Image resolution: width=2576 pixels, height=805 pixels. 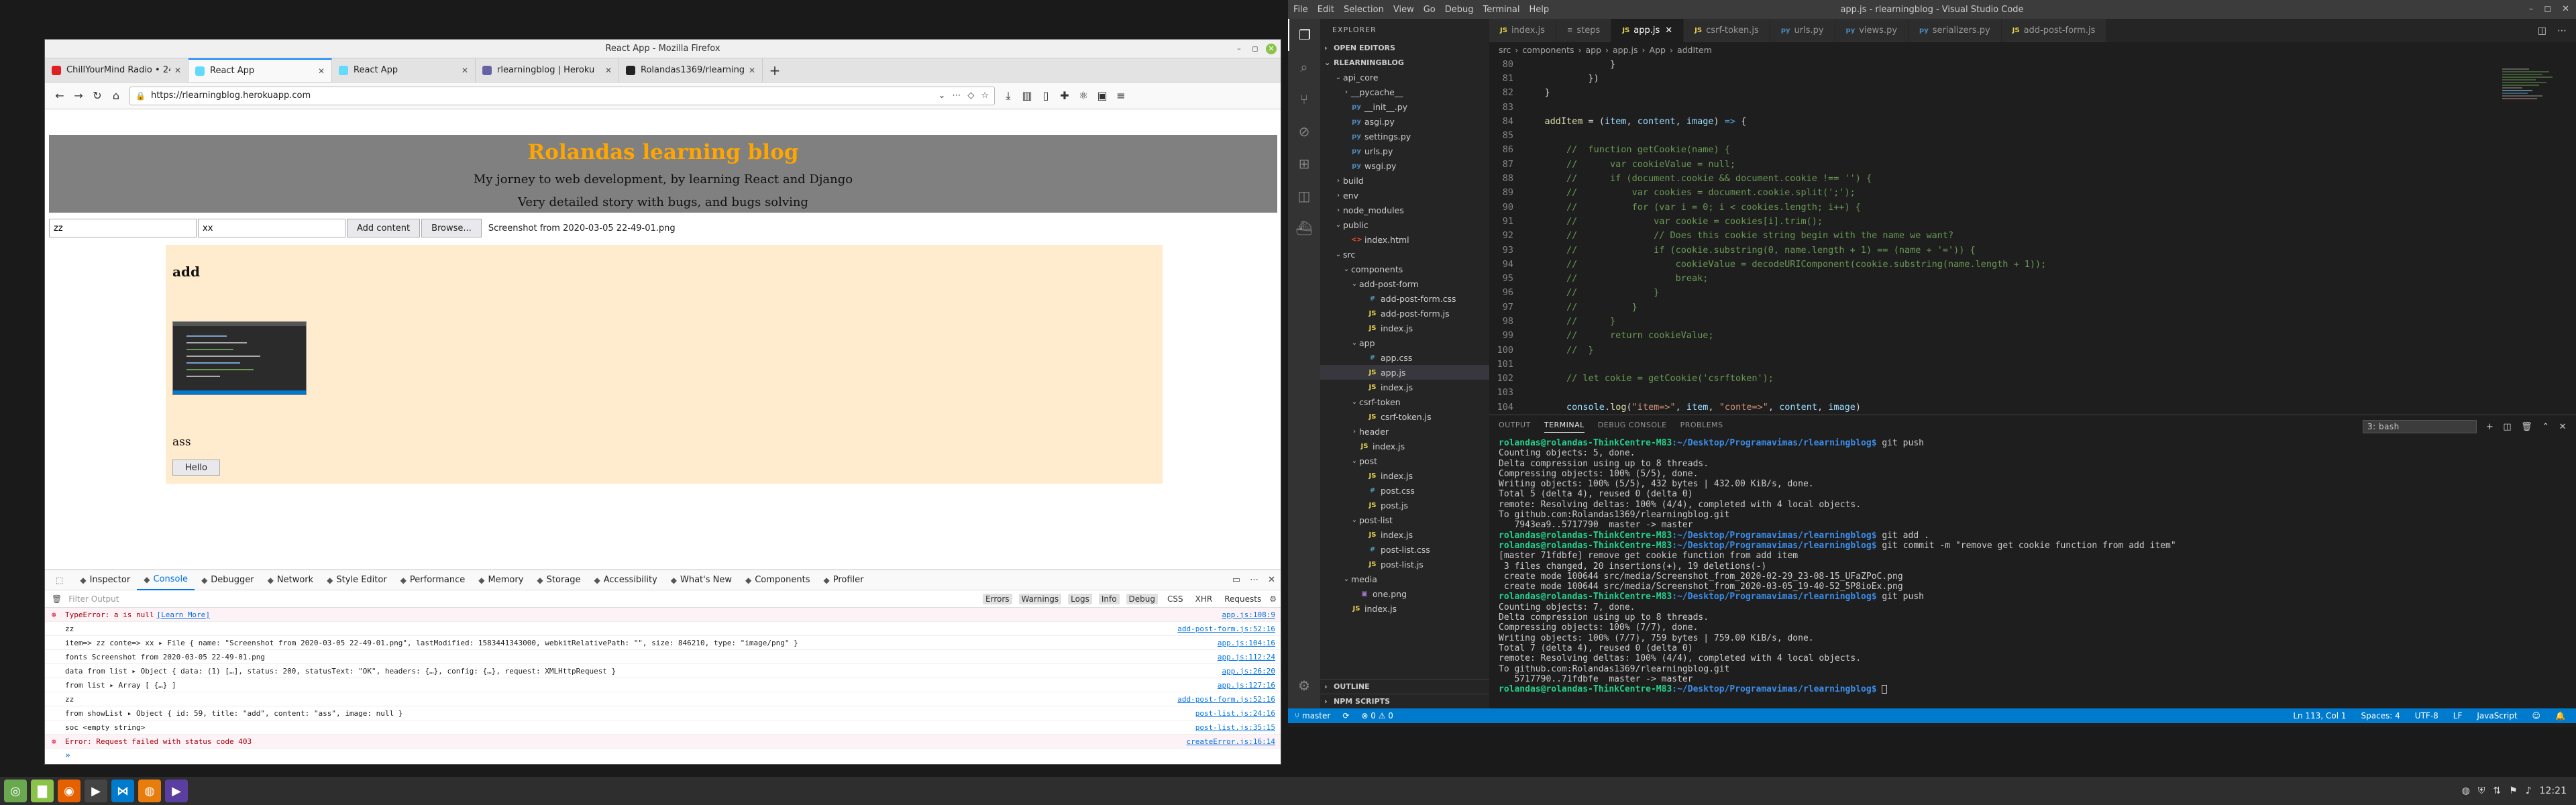 What do you see at coordinates (1404, 62) in the screenshot?
I see `project-section: ⌄ RLEARNINGBLOG` at bounding box center [1404, 62].